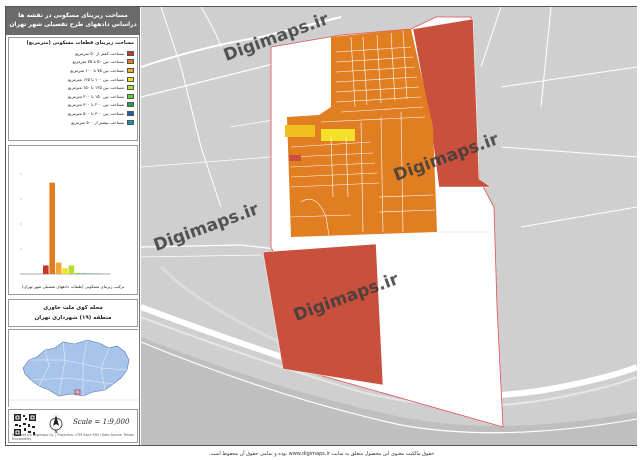  I want to click on legend-item: مساحت بین ۵۰ تا ۷۵ مترمربع, so click(73, 62).